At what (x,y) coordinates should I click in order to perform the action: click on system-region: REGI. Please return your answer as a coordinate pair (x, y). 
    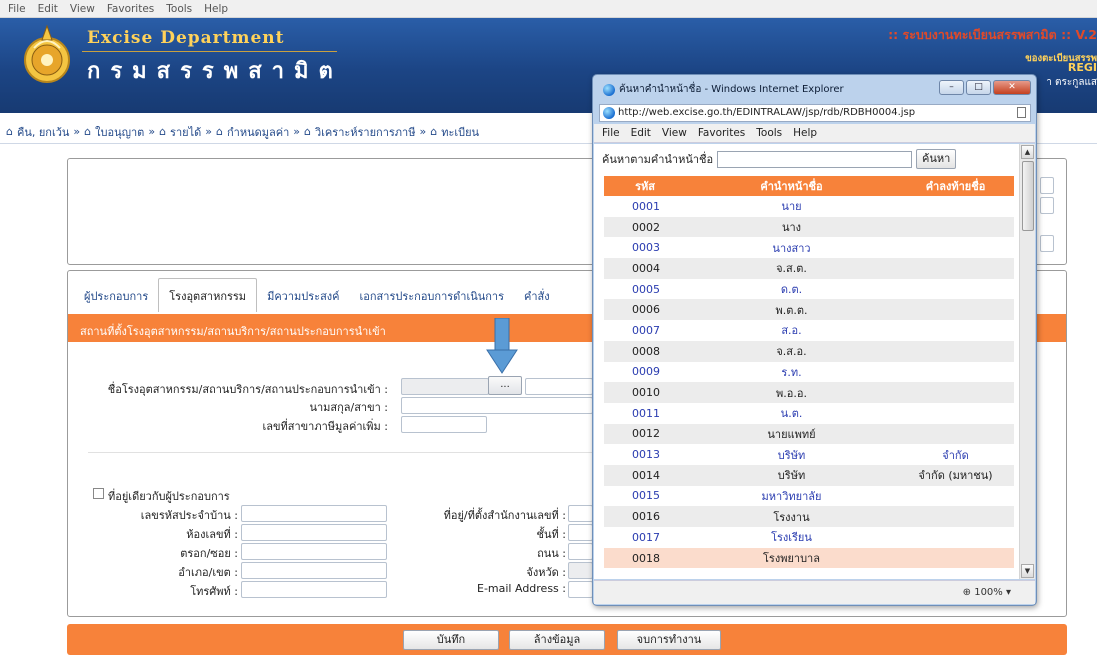
    Looking at the image, I should click on (1082, 67).